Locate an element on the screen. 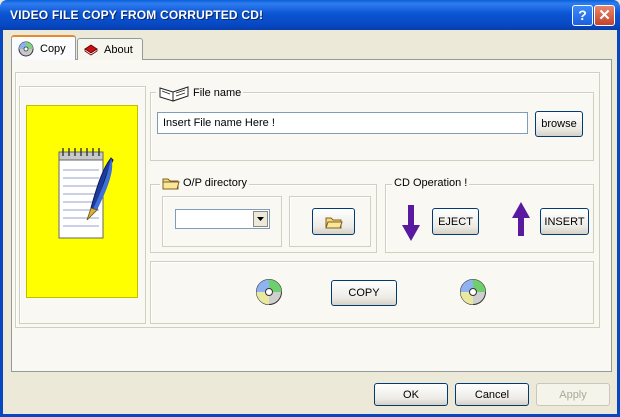 The image size is (620, 417). file-name-input-value: Insert File name Here ! is located at coordinates (219, 123).